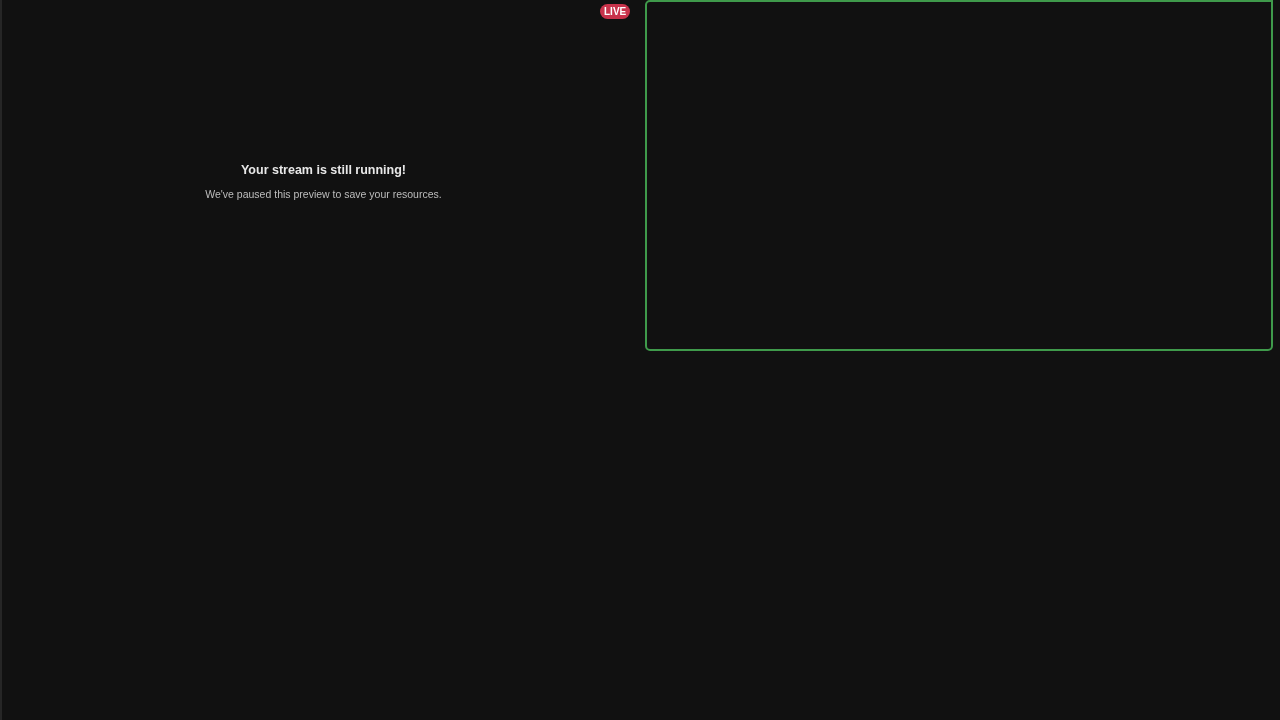 Image resolution: width=1280 pixels, height=720 pixels. Describe the element at coordinates (615, 11) in the screenshot. I see `live-badge: LIVE` at that location.